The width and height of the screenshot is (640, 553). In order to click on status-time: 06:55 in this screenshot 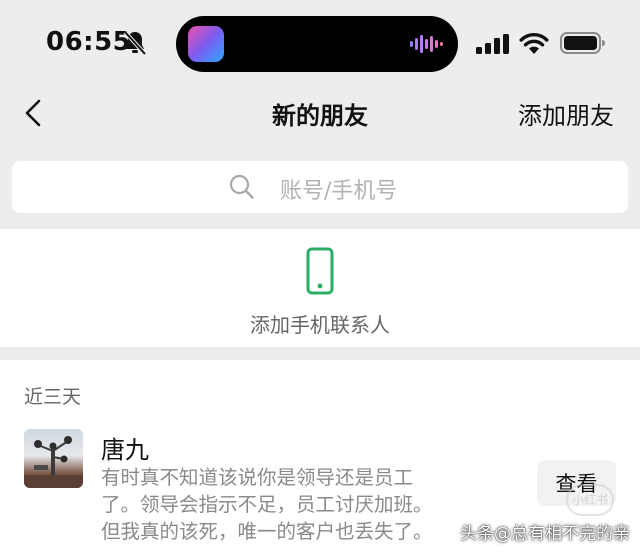, I will do `click(89, 42)`.